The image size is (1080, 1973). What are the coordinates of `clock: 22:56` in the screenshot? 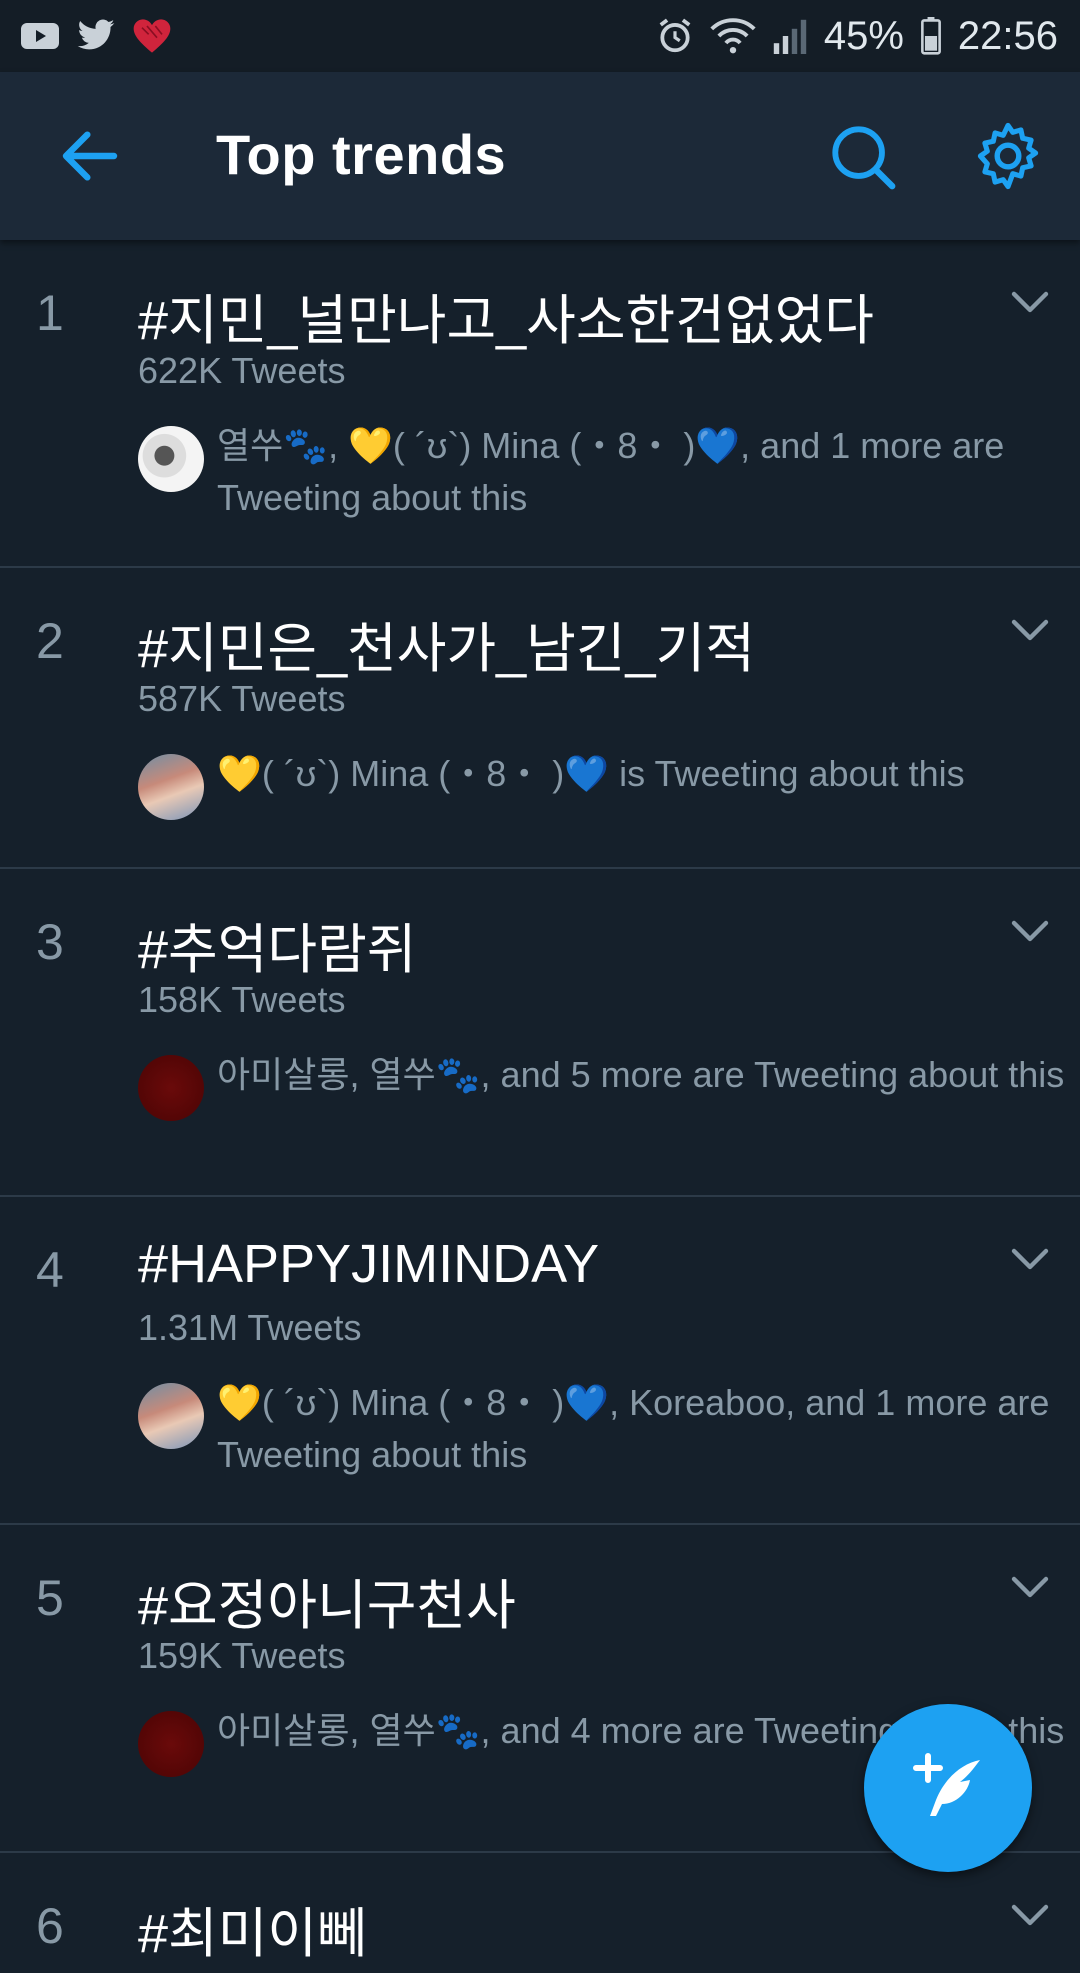 It's located at (1007, 35).